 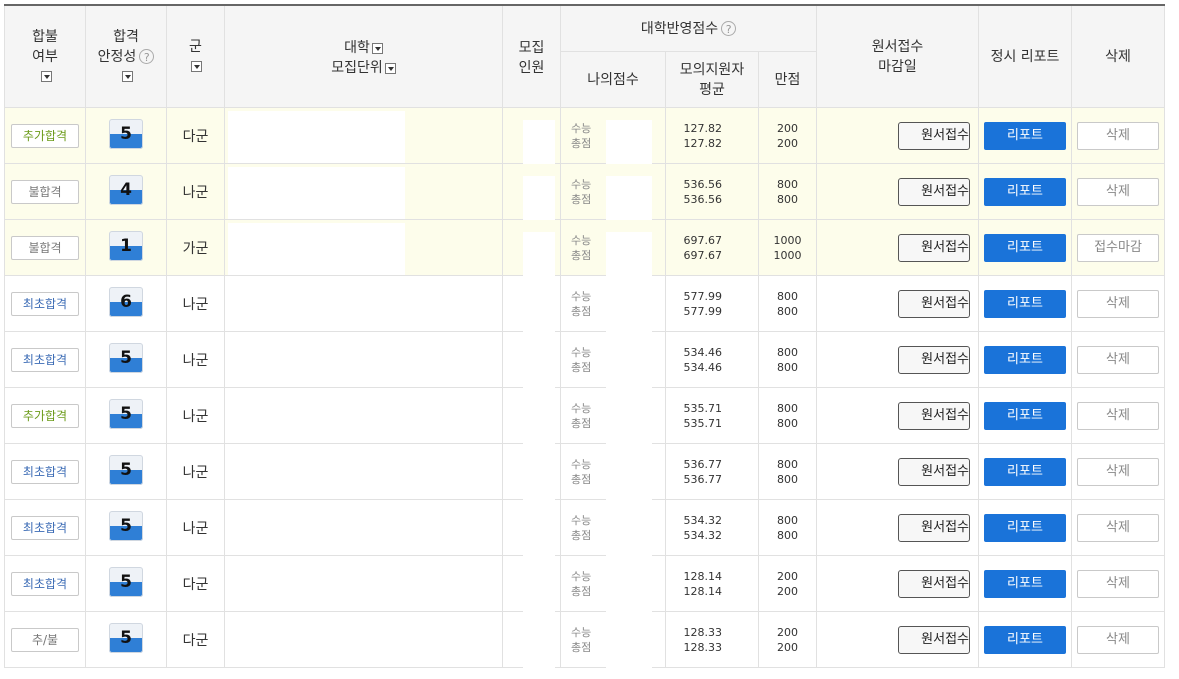 I want to click on score-help-icon: ?, so click(x=729, y=28).